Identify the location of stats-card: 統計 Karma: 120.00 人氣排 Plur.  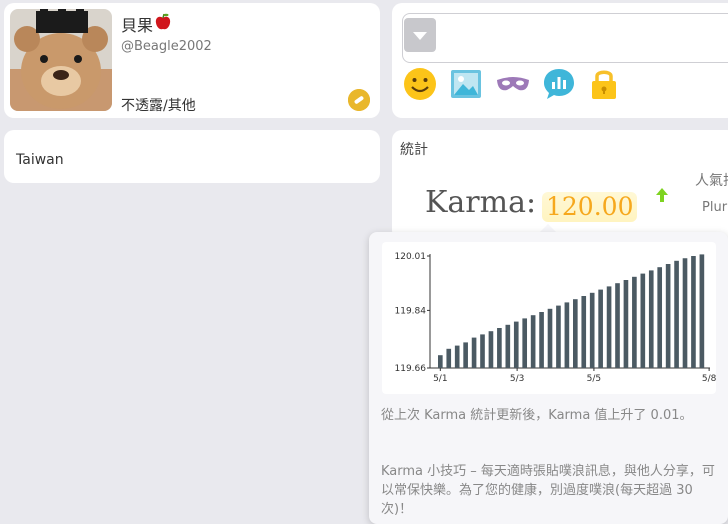
(560, 185).